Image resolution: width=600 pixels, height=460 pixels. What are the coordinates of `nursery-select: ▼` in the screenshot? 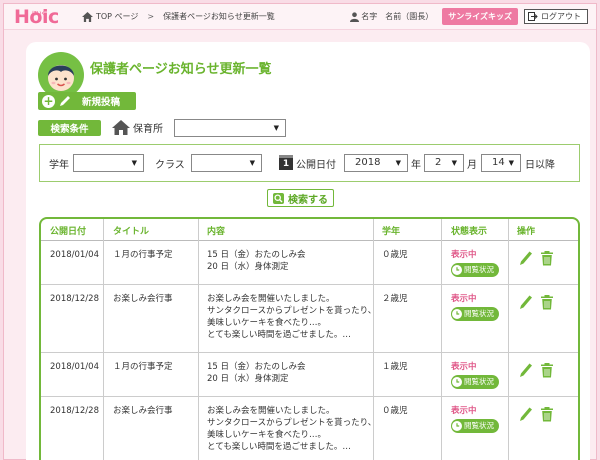 It's located at (230, 128).